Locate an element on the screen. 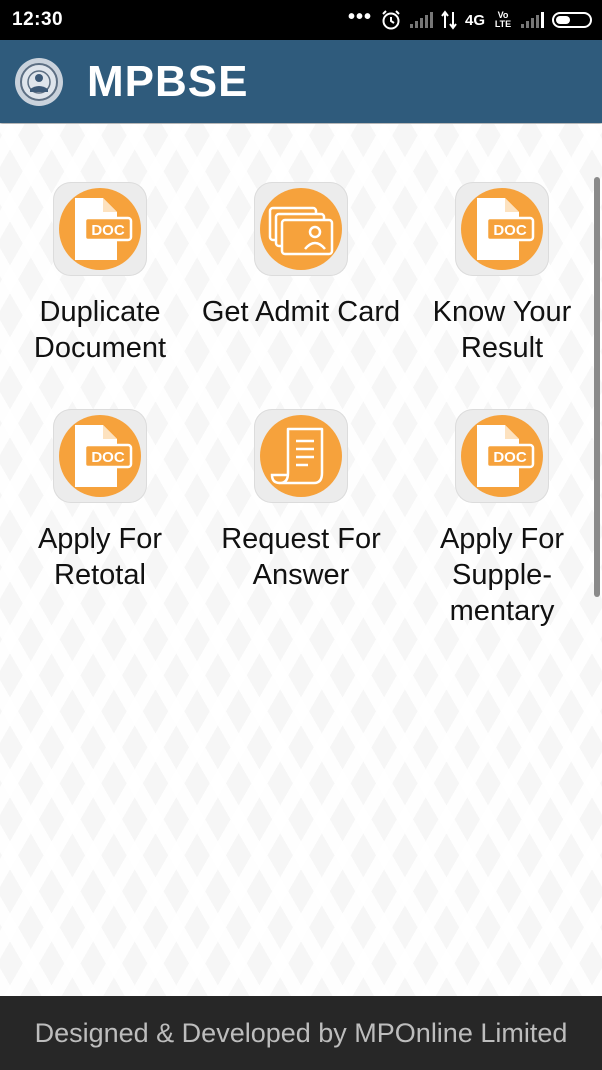 The width and height of the screenshot is (602, 1070). battery-icon is located at coordinates (572, 20).